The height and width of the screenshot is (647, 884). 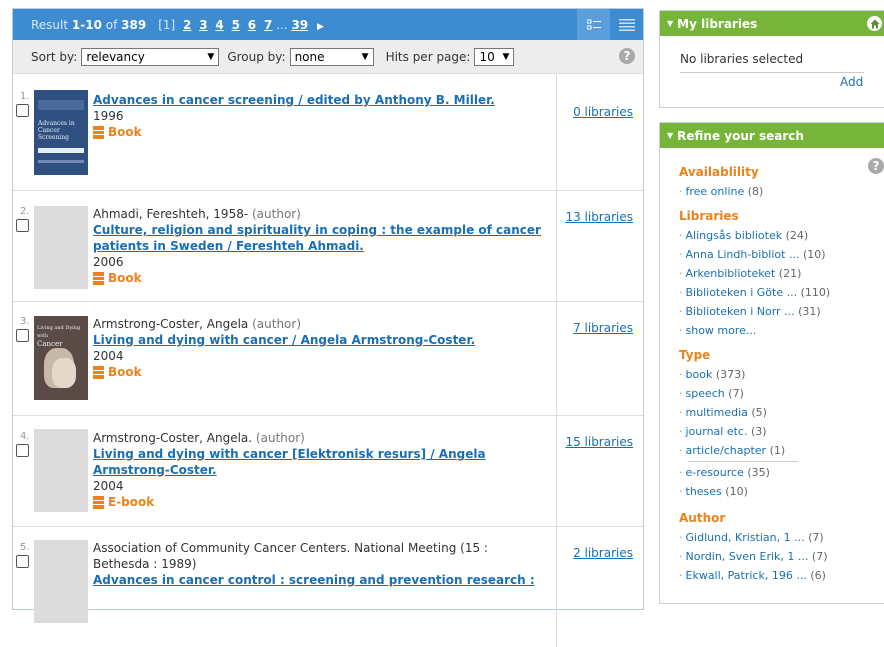 What do you see at coordinates (603, 328) in the screenshot?
I see `libraries-link: 7 libraries` at bounding box center [603, 328].